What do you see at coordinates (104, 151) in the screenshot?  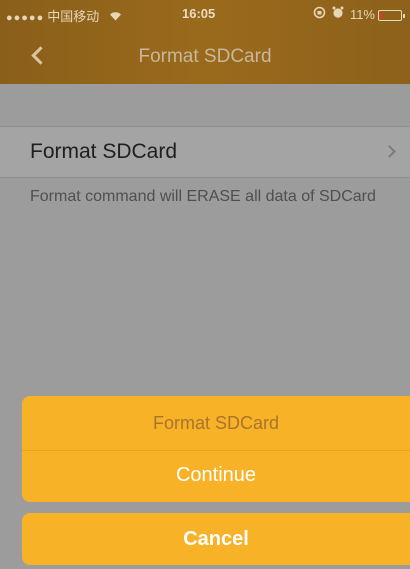 I see `format-sdcard-label: Format SDCard` at bounding box center [104, 151].